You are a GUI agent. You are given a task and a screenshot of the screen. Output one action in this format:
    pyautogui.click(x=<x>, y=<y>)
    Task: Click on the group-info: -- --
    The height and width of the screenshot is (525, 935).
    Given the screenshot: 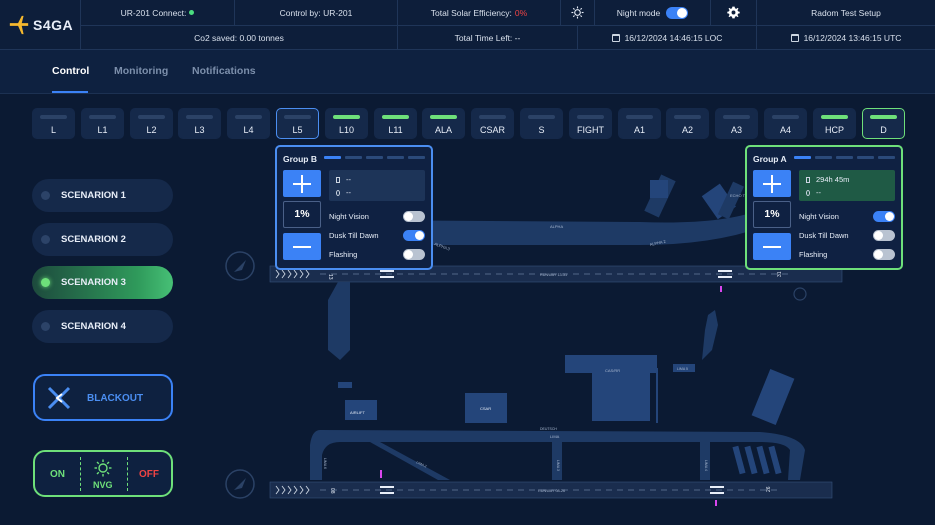 What is the action you would take?
    pyautogui.click(x=377, y=185)
    